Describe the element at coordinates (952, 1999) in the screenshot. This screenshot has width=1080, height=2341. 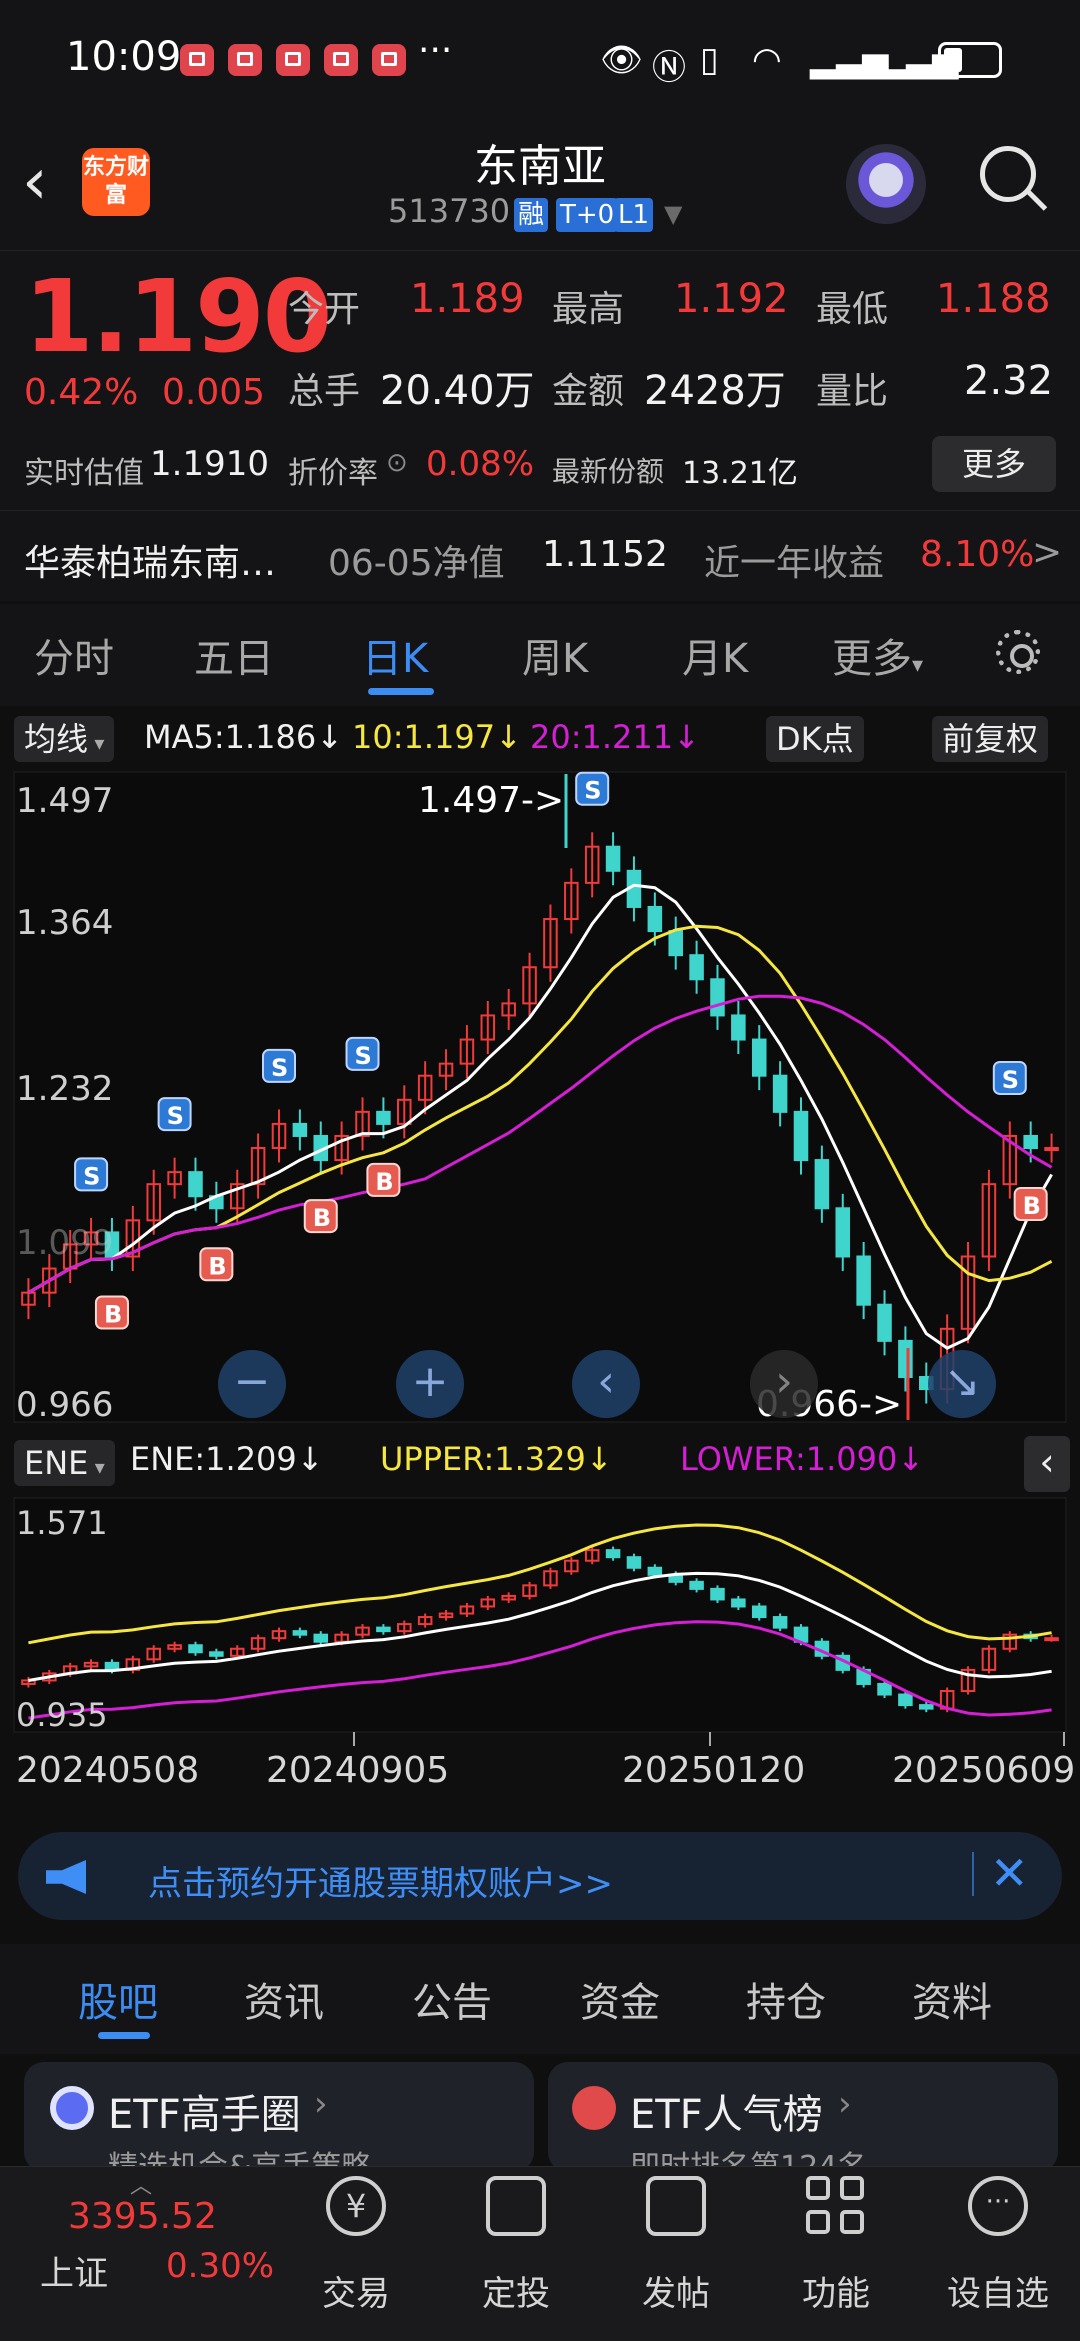
I see `tab-profile: 资料` at that location.